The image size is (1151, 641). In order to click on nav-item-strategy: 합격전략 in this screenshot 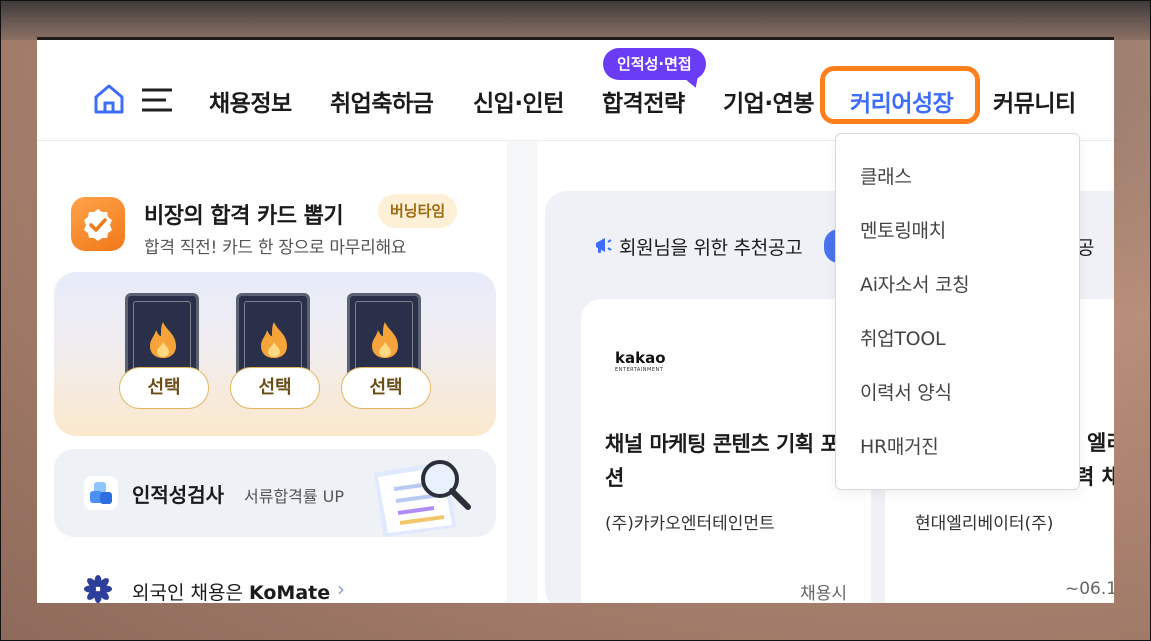, I will do `click(643, 101)`.